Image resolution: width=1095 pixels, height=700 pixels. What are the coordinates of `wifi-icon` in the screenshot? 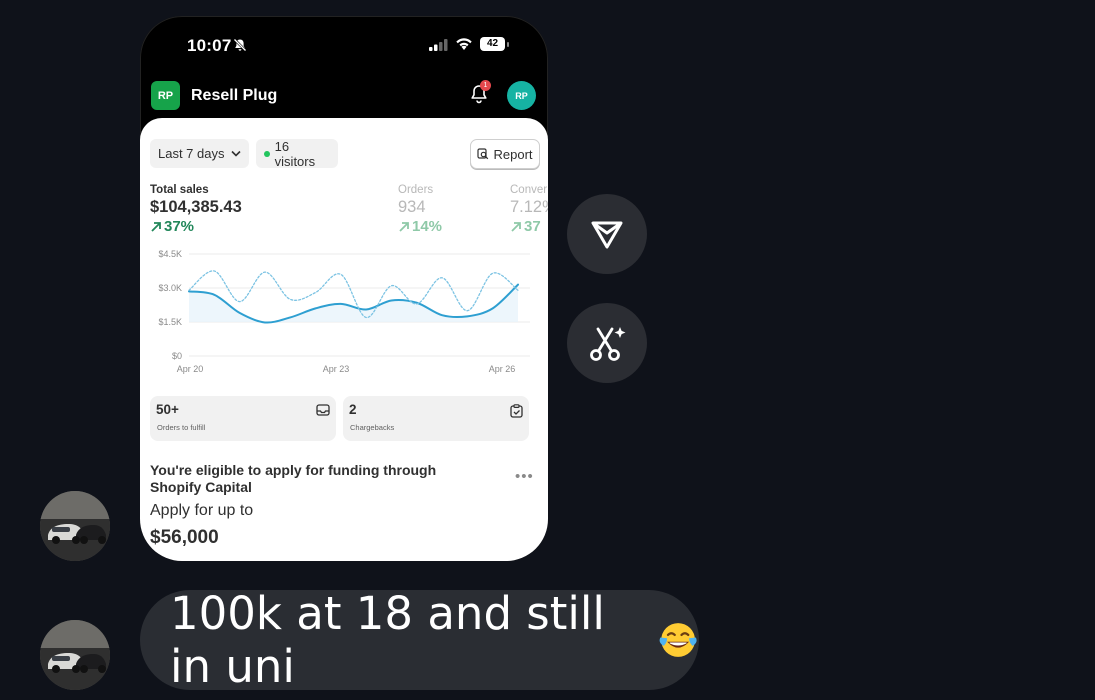 It's located at (464, 44).